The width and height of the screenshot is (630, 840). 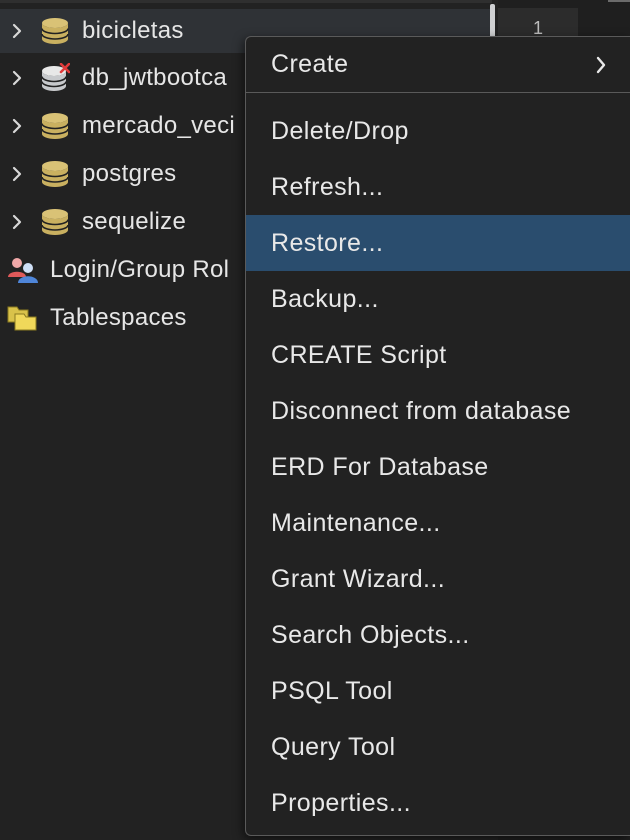 I want to click on menu-item-erd: ERD For Database, so click(x=438, y=467).